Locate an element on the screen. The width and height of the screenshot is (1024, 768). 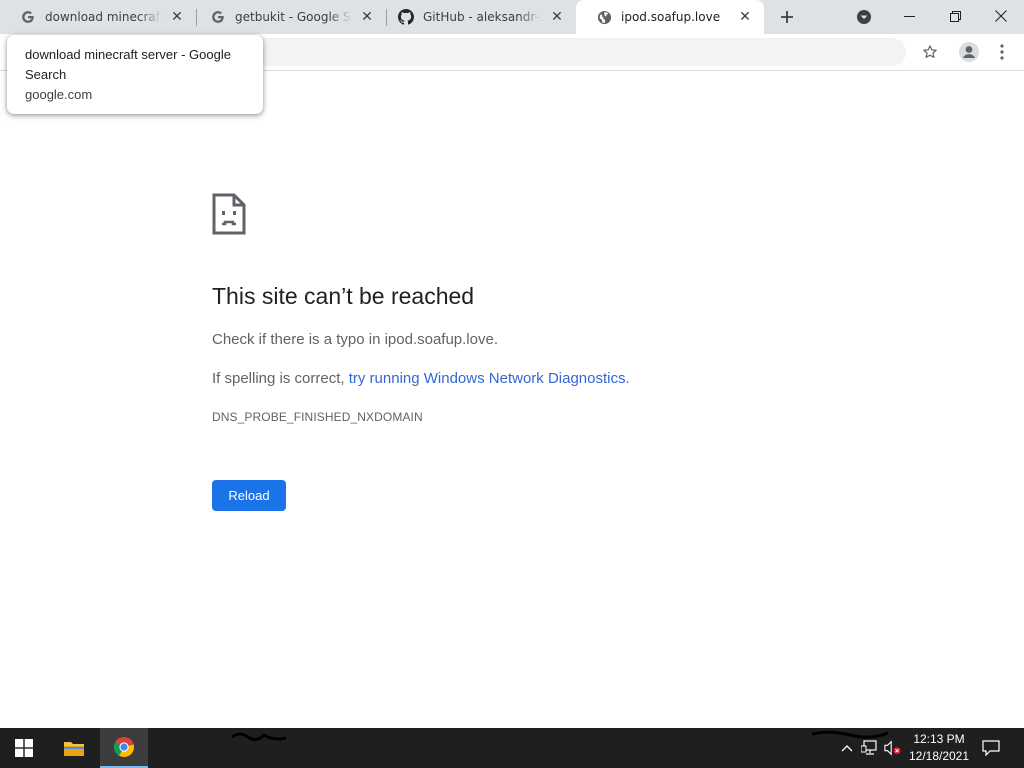
github-icon is located at coordinates (406, 17).